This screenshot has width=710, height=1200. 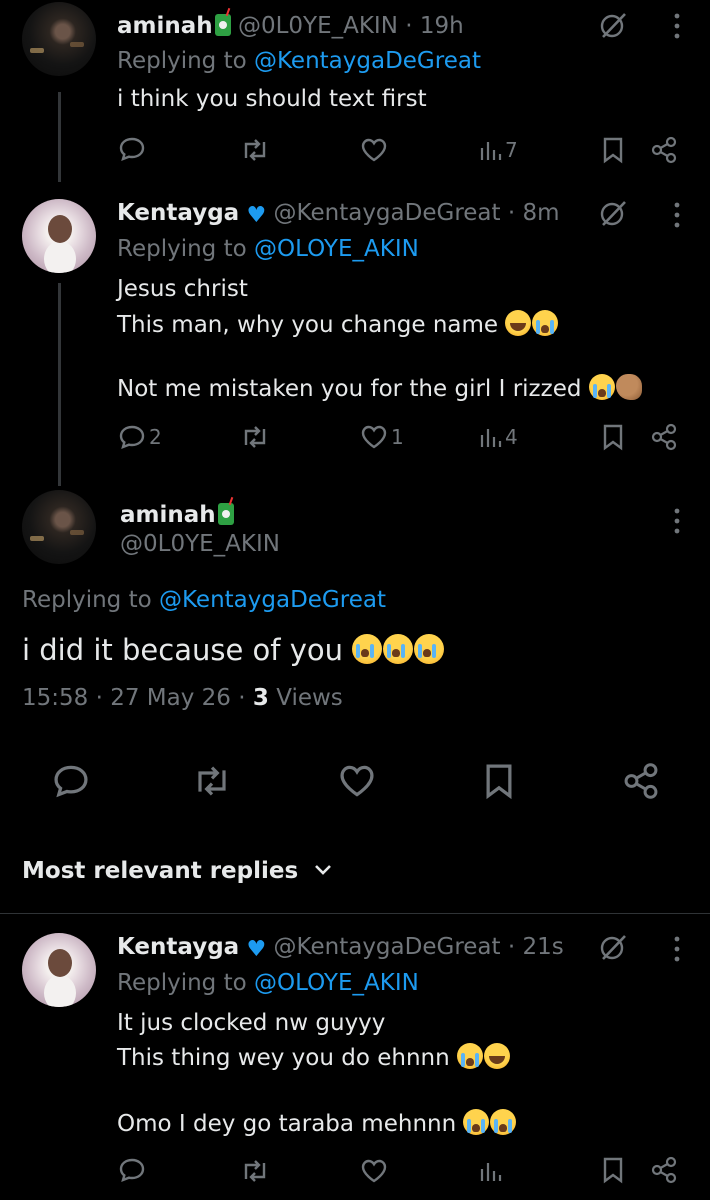 I want to click on views-count: 7, so click(x=511, y=150).